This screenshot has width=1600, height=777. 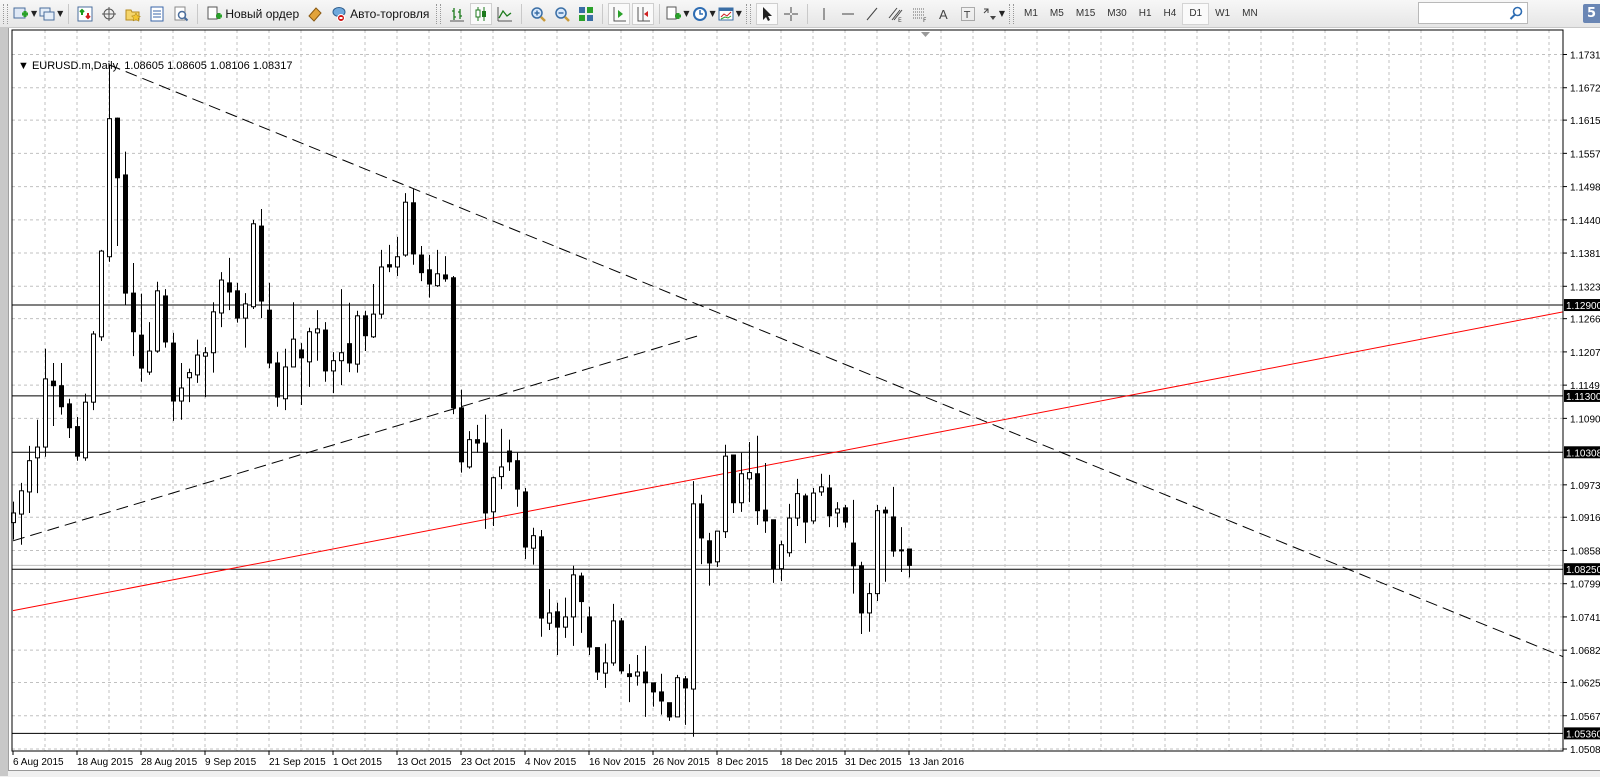 What do you see at coordinates (272, 66) in the screenshot?
I see `legend-close: 1.08317` at bounding box center [272, 66].